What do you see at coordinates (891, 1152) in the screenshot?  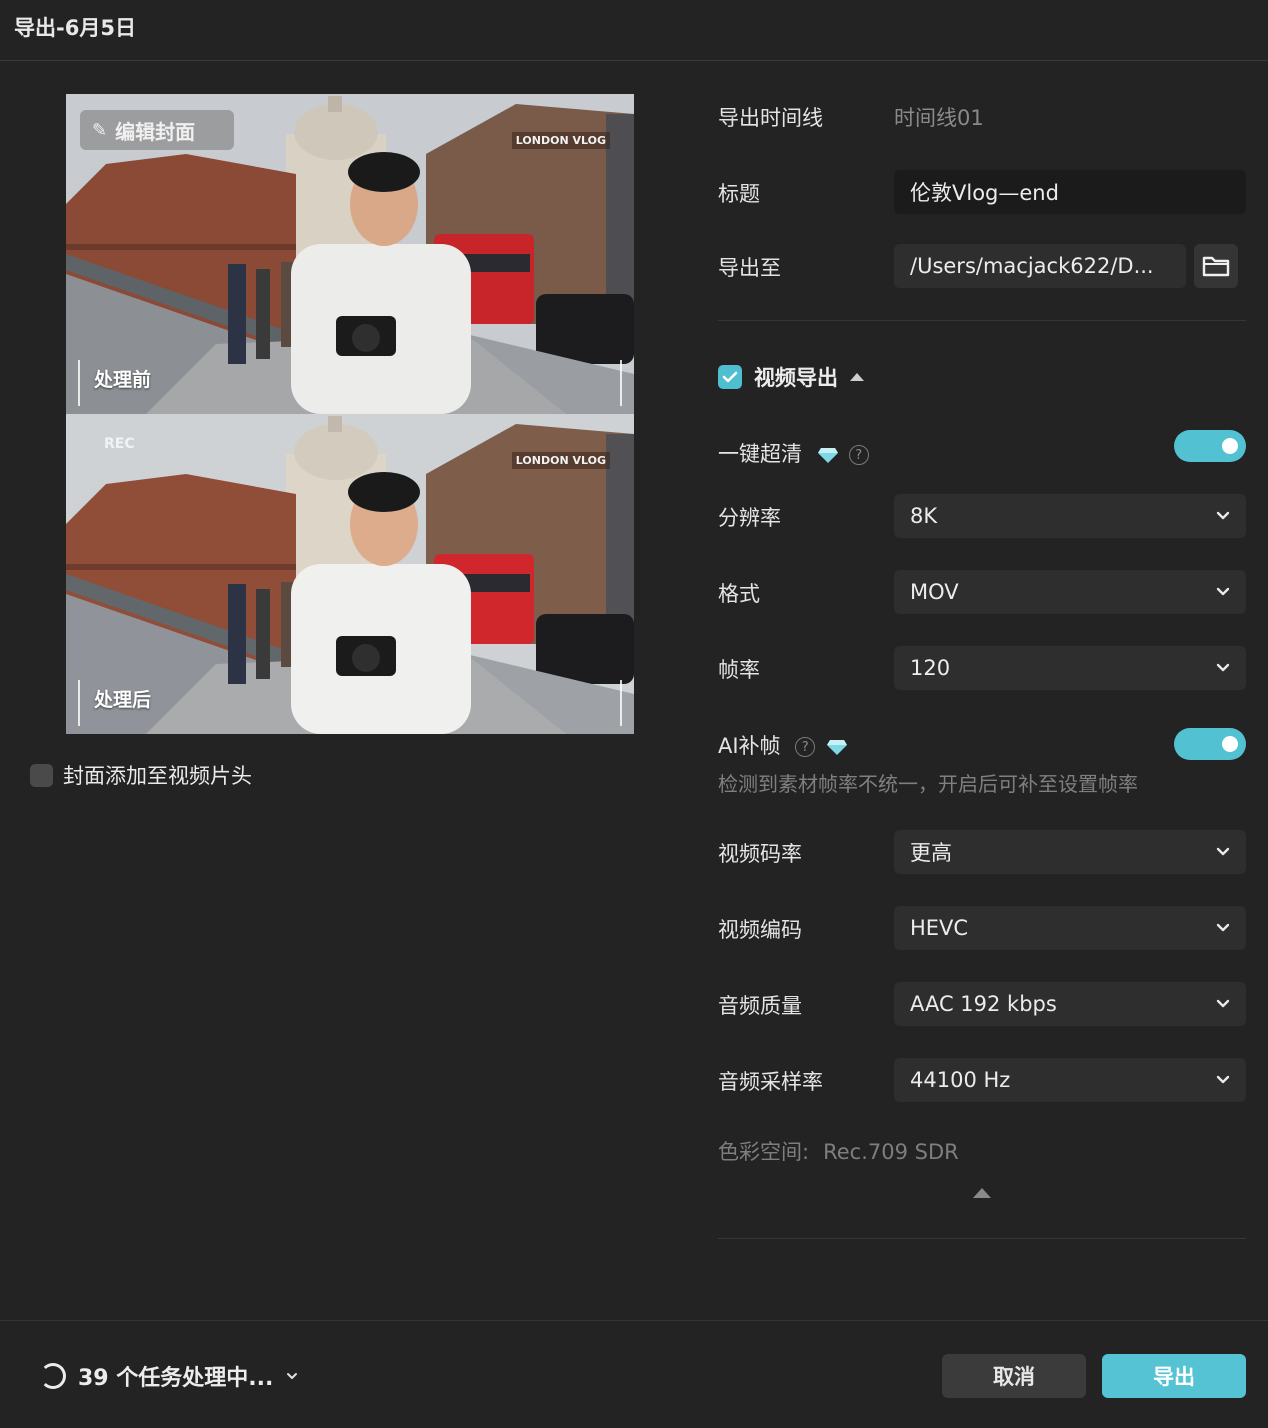 I see `color-space-value: Rec.709 SDR` at bounding box center [891, 1152].